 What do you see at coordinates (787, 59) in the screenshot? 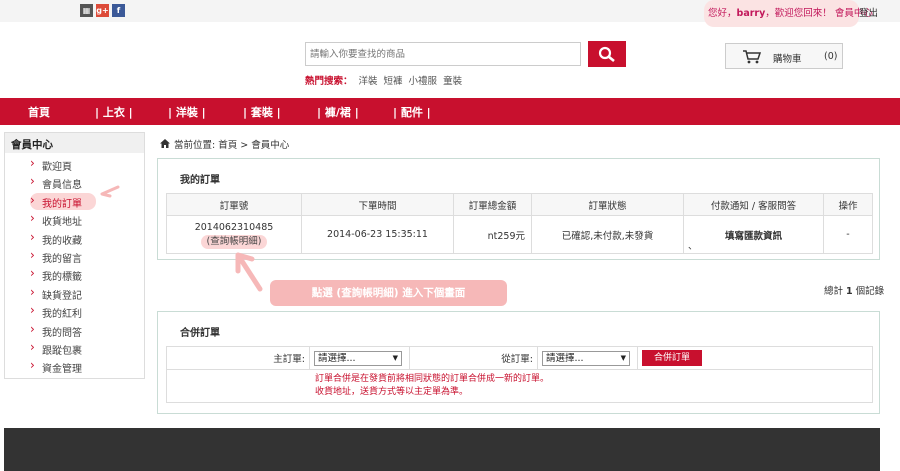
I see `cart-label: 購物車` at bounding box center [787, 59].